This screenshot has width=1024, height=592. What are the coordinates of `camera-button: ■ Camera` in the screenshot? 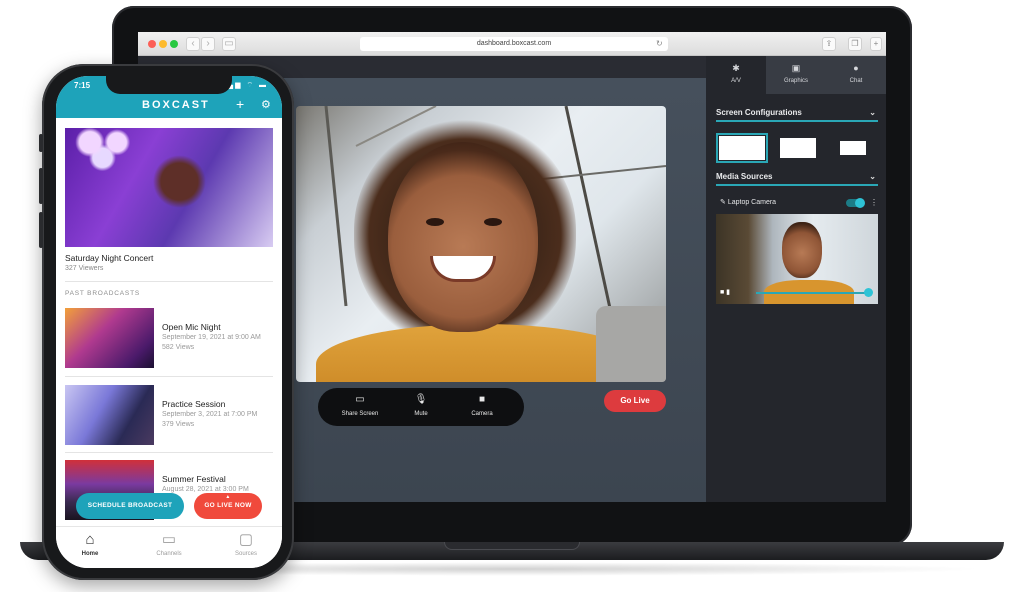 It's located at (482, 405).